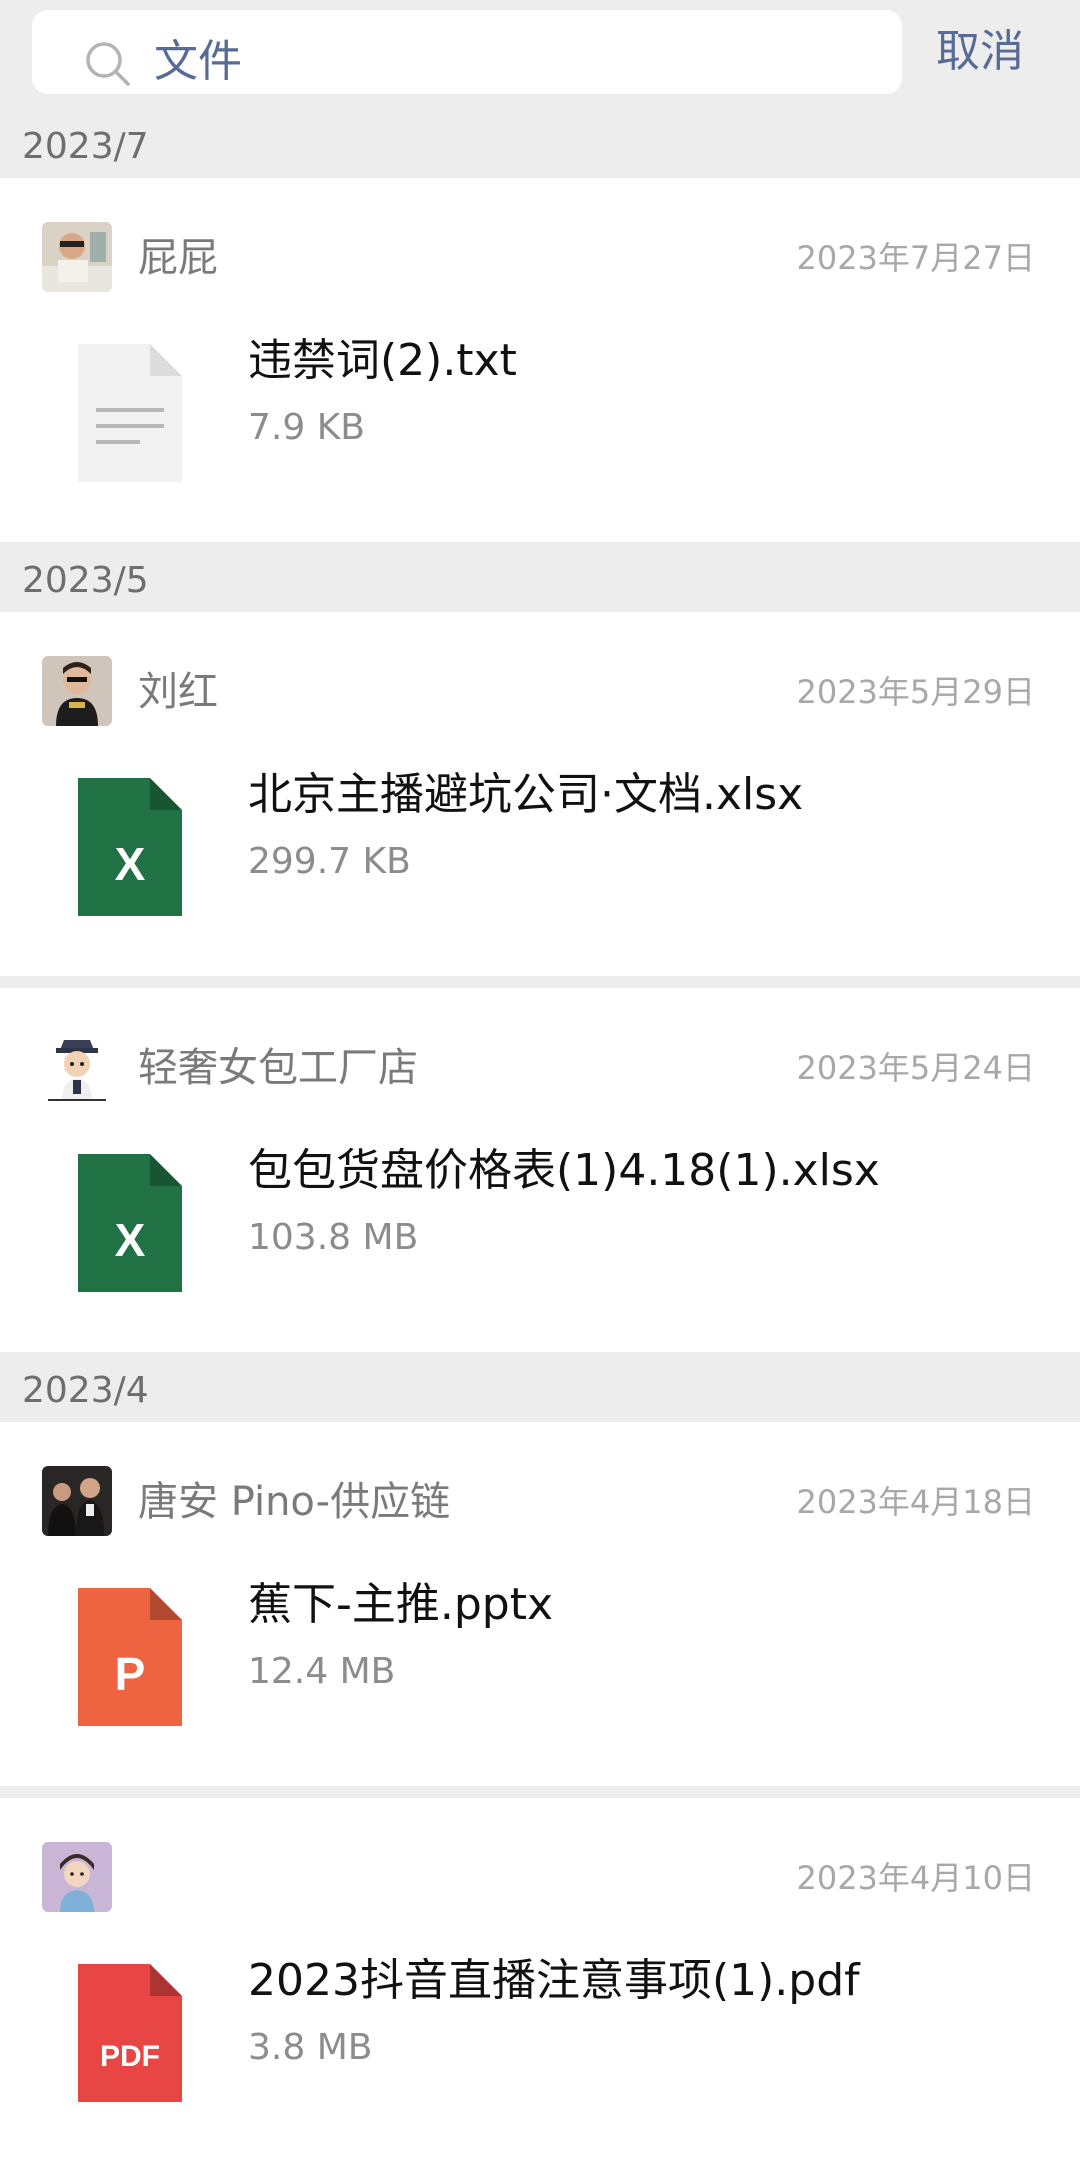 The width and height of the screenshot is (1080, 2162). I want to click on file-name: 北京主播避坑公司·文档.xlsx, so click(526, 794).